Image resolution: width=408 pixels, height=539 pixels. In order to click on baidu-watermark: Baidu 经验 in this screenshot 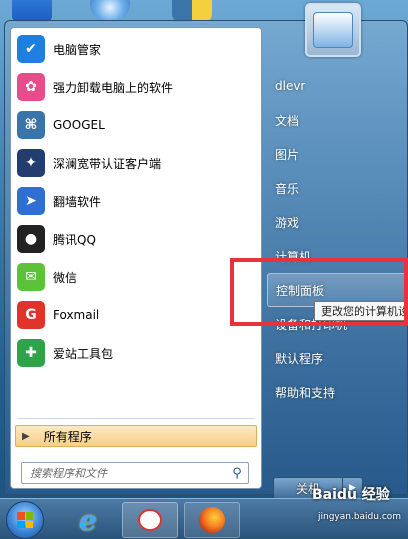, I will do `click(351, 495)`.